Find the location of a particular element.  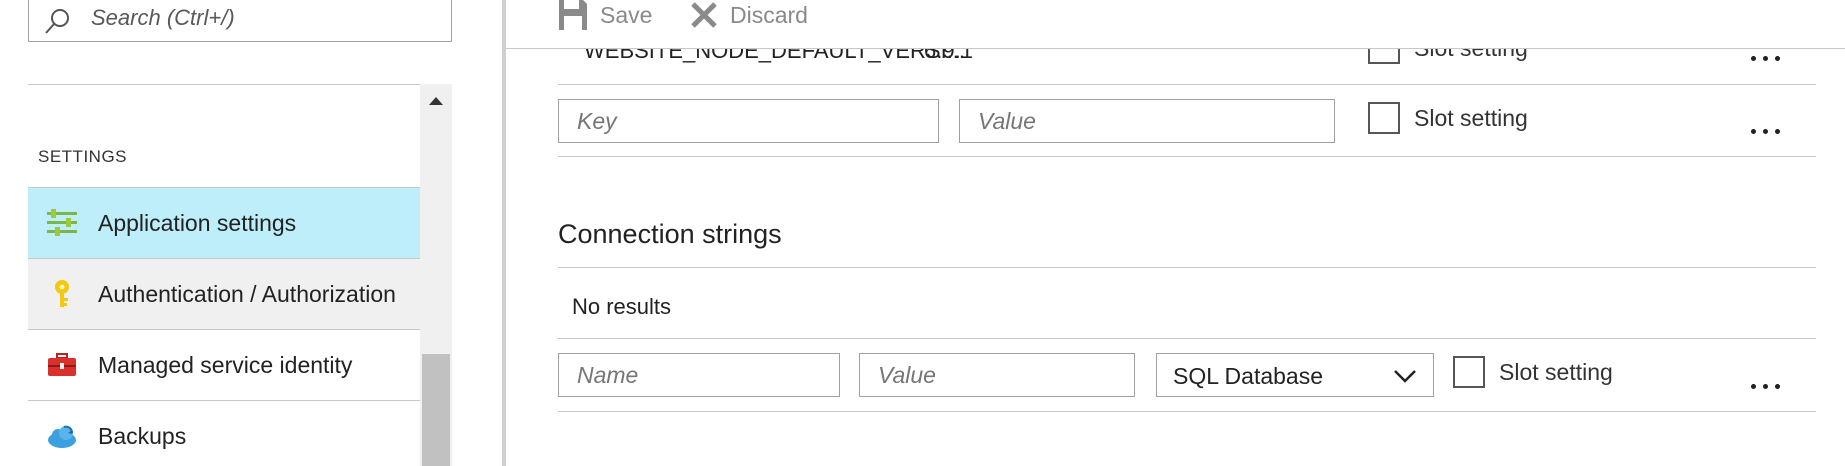

new-connection-string-row: SQL Database Slot setting is located at coordinates (1187, 375).